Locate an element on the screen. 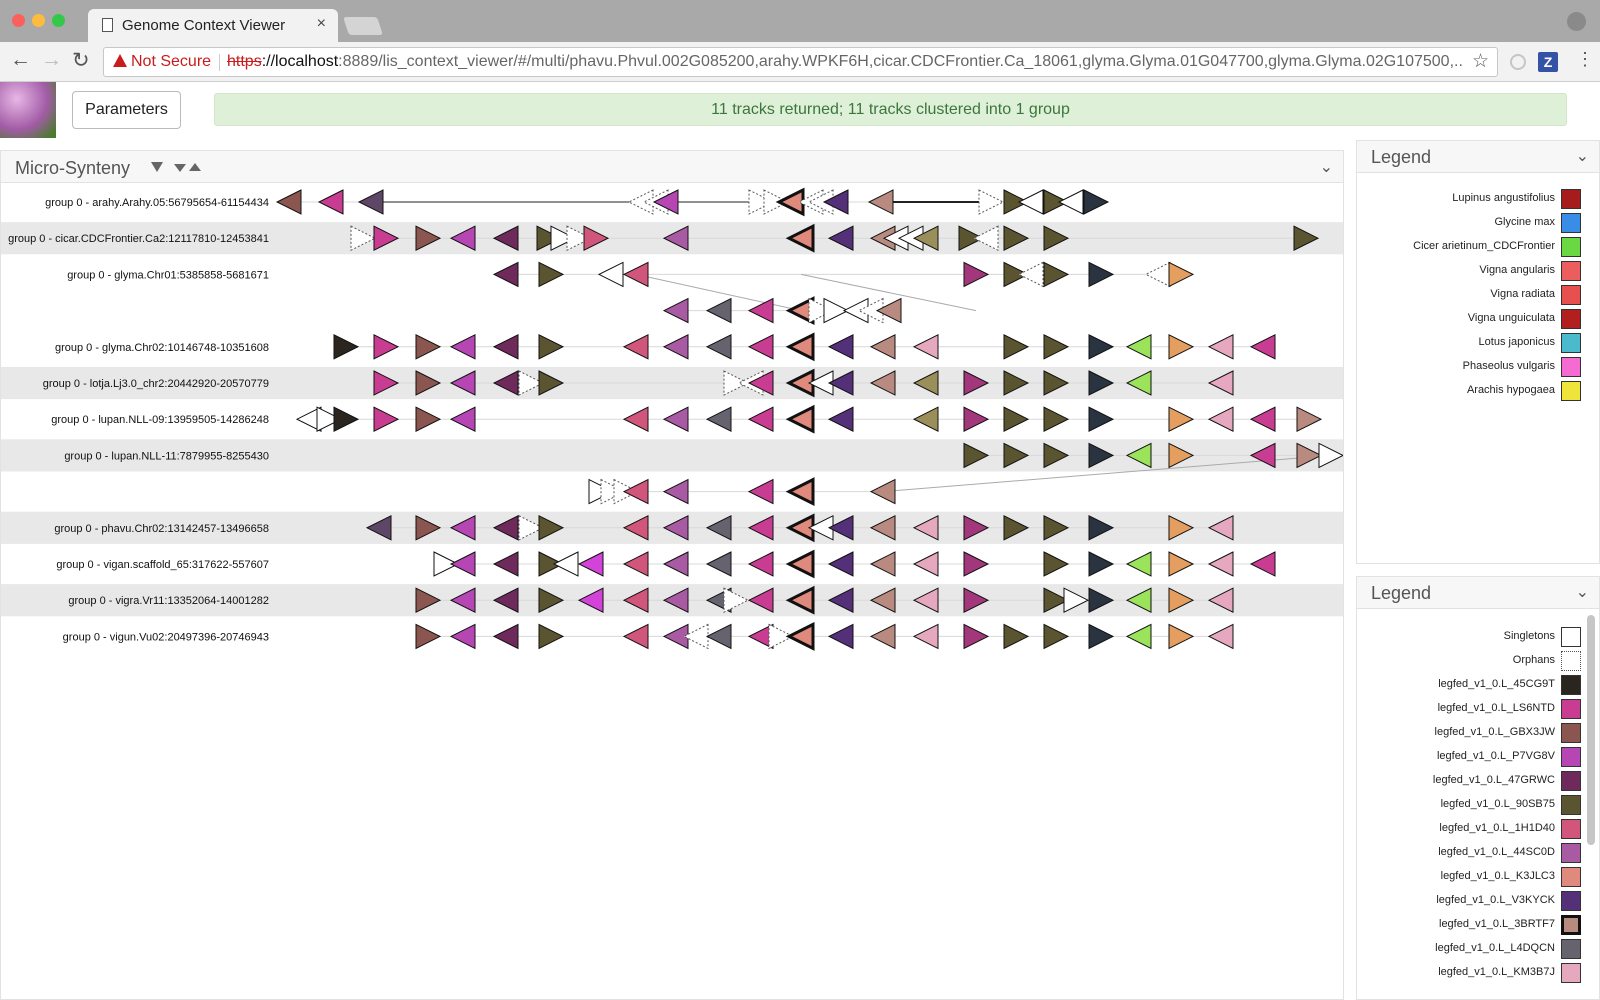 Image resolution: width=1600 pixels, height=1000 pixels. track-label: group 0 - vigun.Vu02:20497396-20746943 is located at coordinates (166, 637).